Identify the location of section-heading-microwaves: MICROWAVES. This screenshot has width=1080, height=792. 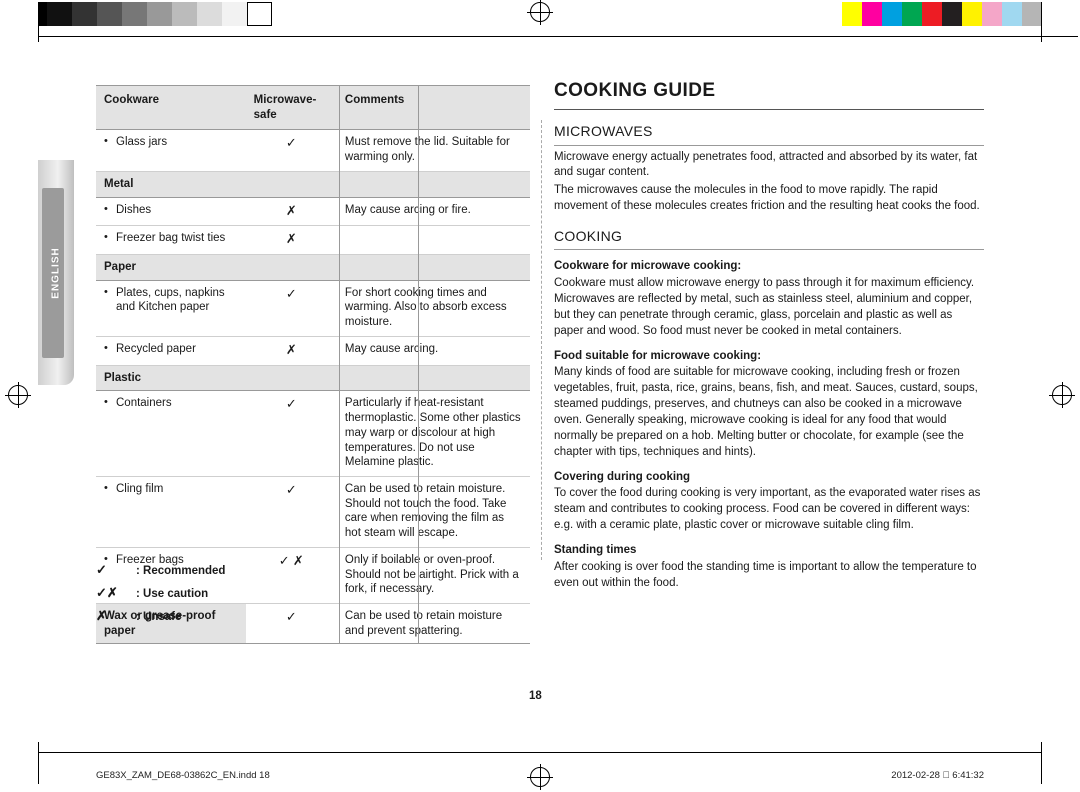
(769, 134).